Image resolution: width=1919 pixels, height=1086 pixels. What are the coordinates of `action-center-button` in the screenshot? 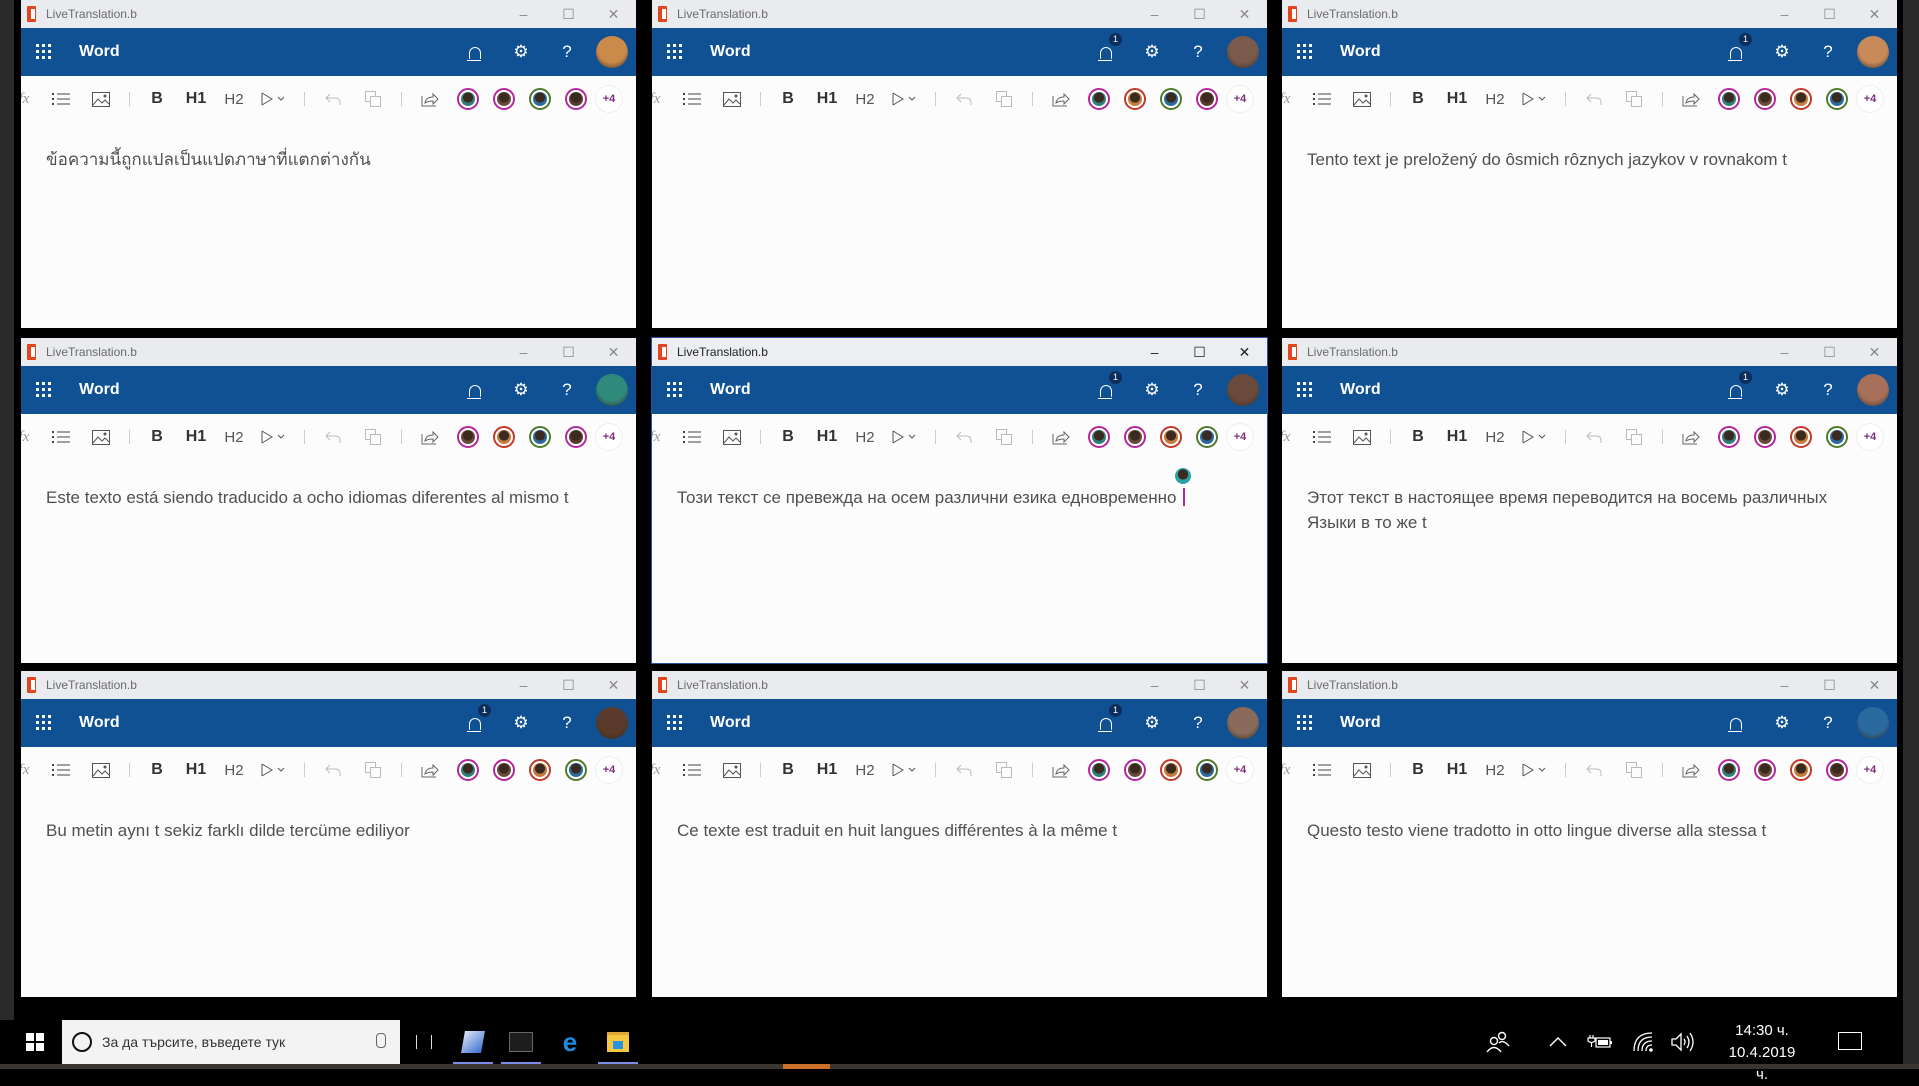 It's located at (1850, 1041).